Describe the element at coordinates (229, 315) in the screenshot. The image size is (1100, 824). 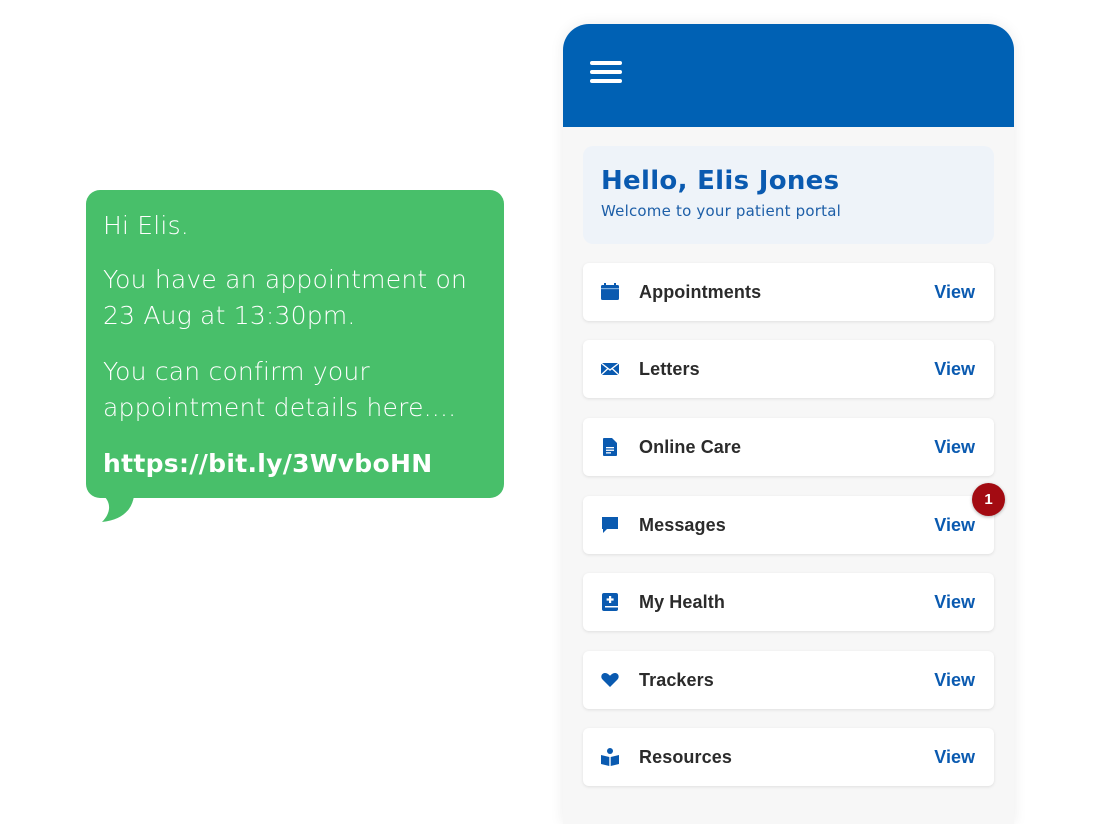
I see `sms-line-2: 23 Aug at 13:30pm.` at that location.